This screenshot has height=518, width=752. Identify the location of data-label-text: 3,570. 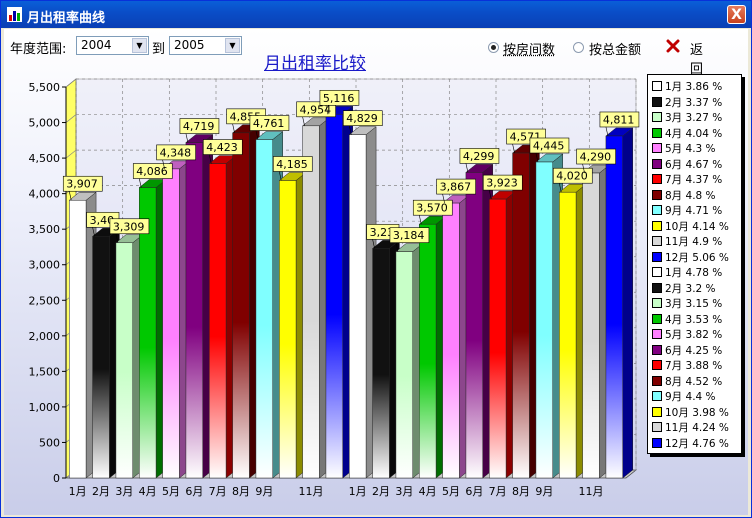
(432, 208).